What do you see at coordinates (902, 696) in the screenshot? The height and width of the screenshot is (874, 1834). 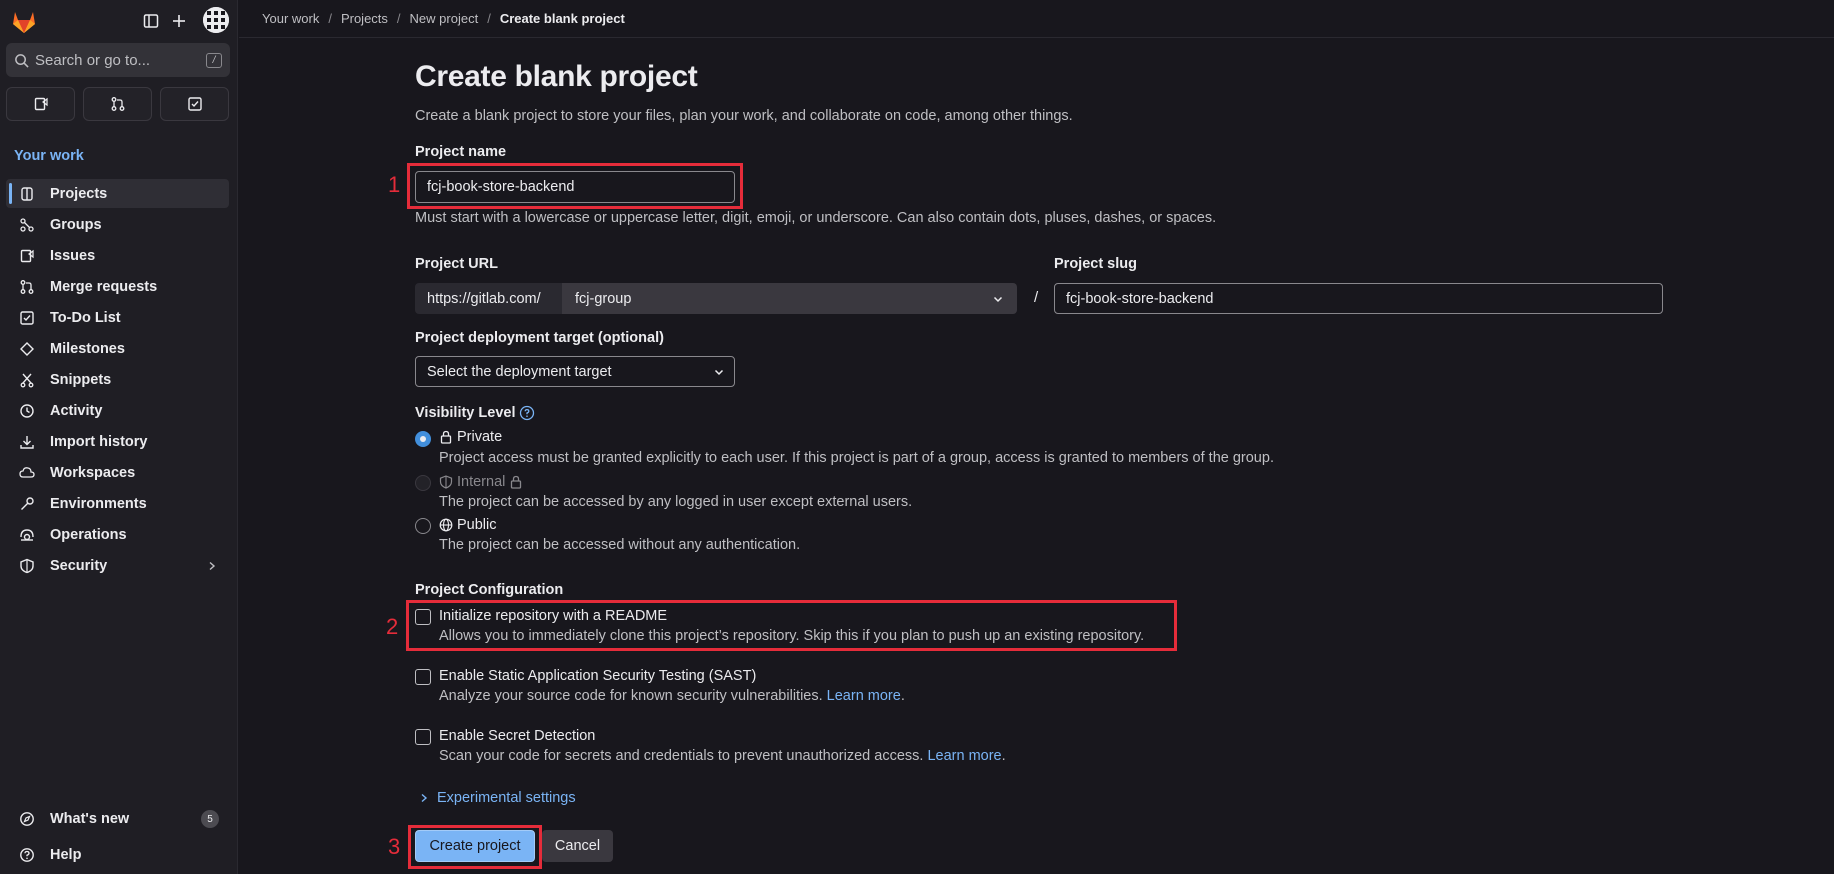 I see `sast-period: .` at bounding box center [902, 696].